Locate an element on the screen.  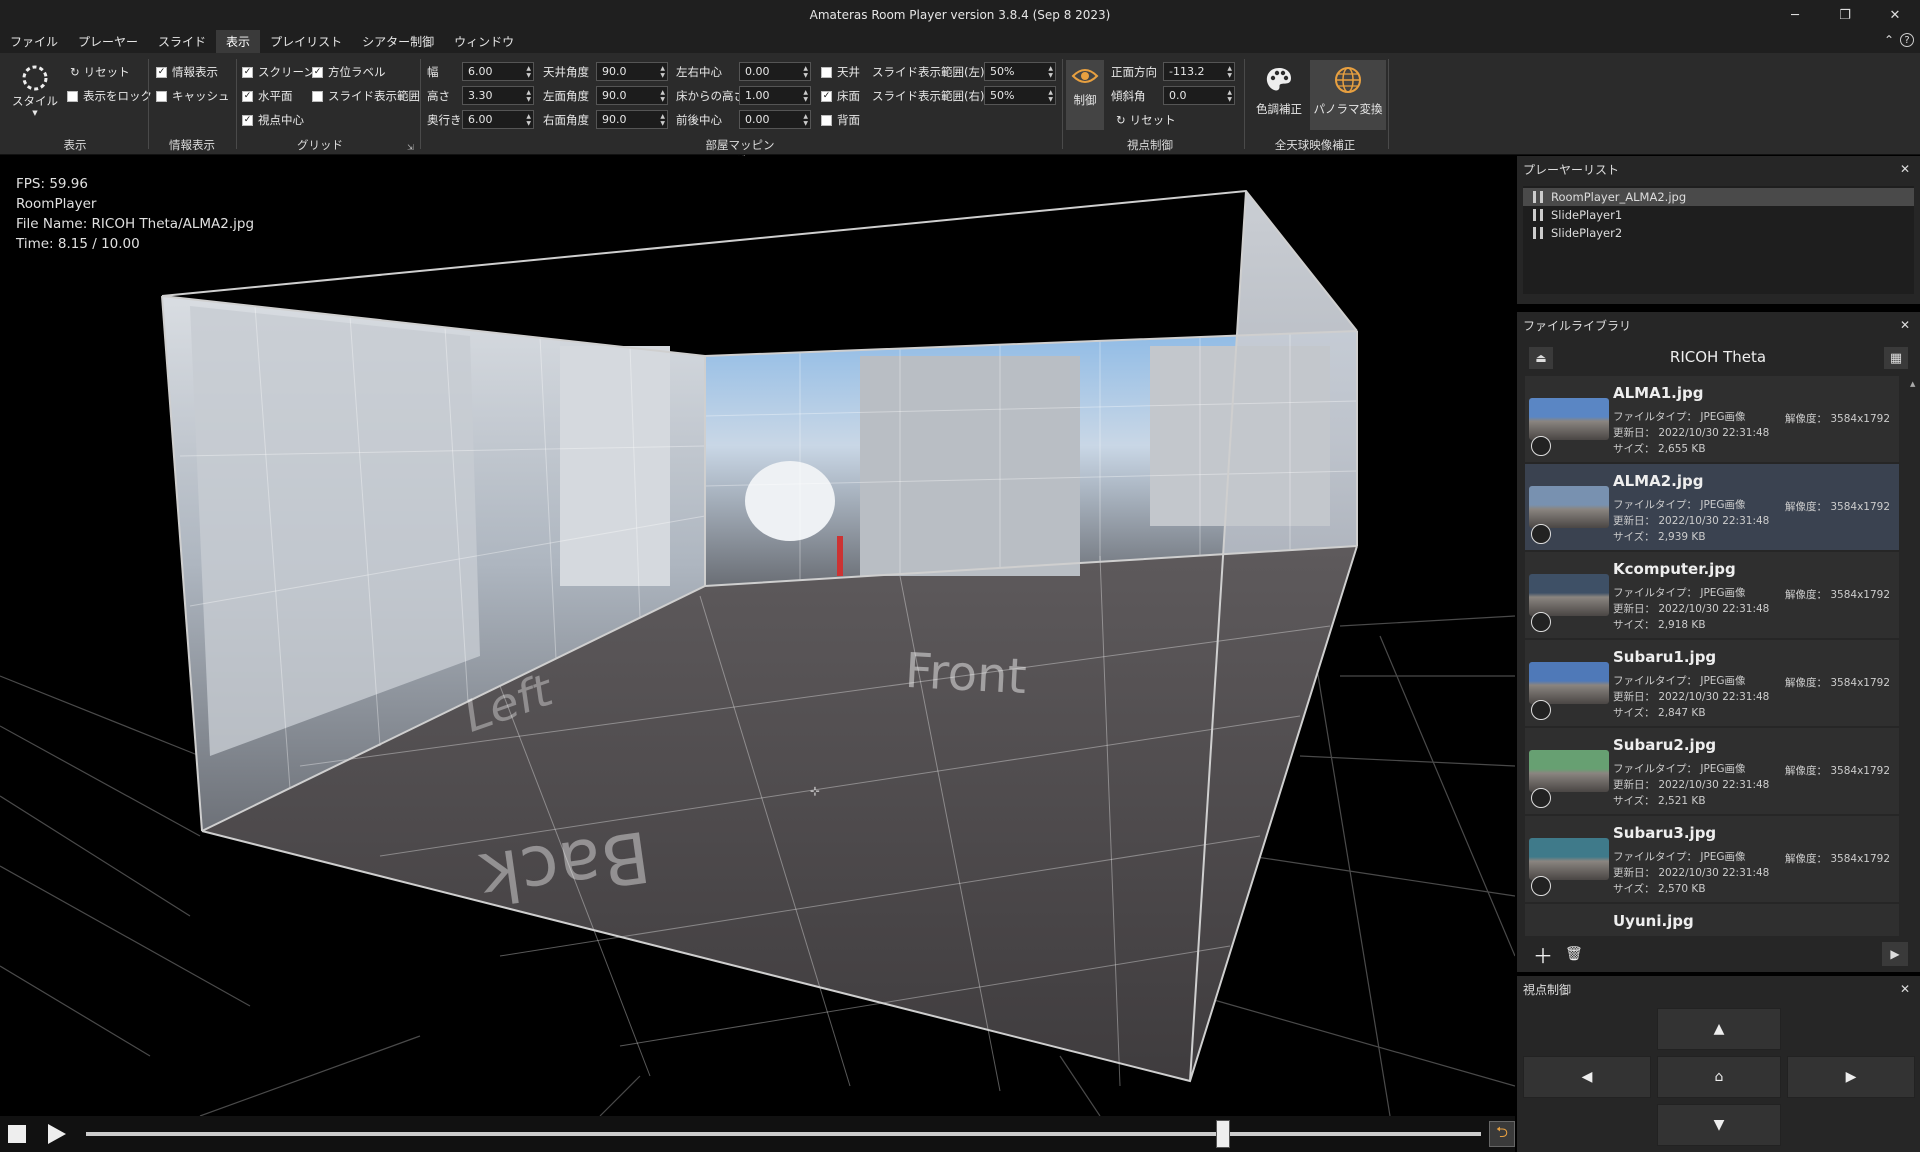
seek-thumb is located at coordinates (1222, 1134).